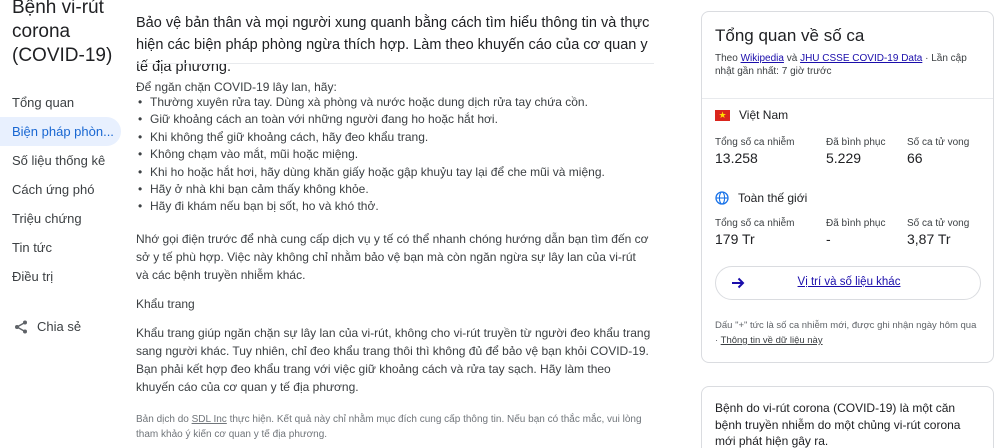  What do you see at coordinates (62, 276) in the screenshot?
I see `nav-item-treatment: Điều trị` at bounding box center [62, 276].